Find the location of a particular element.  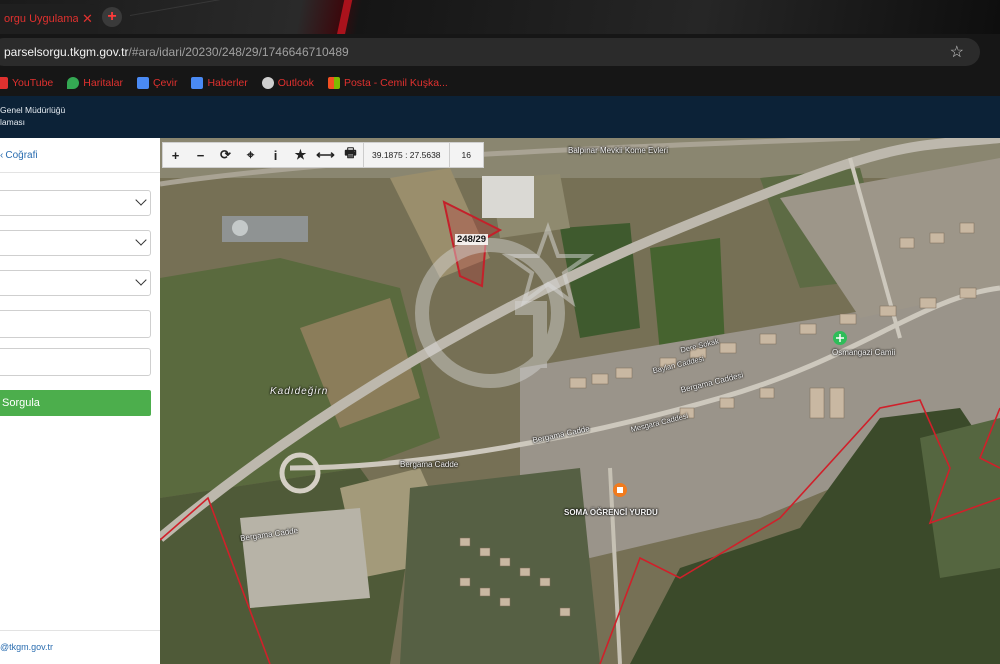

new-tab-button: + is located at coordinates (112, 17).